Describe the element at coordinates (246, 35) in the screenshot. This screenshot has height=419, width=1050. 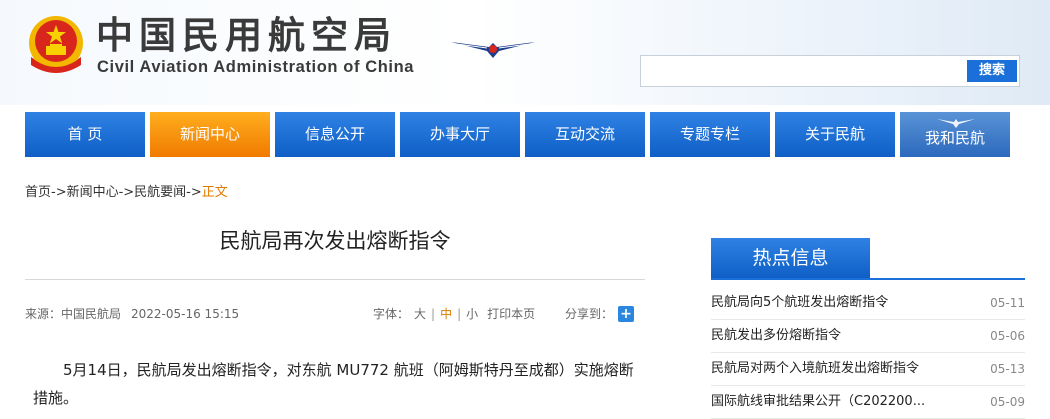
I see `site-title-cn: 中国民用航空局` at that location.